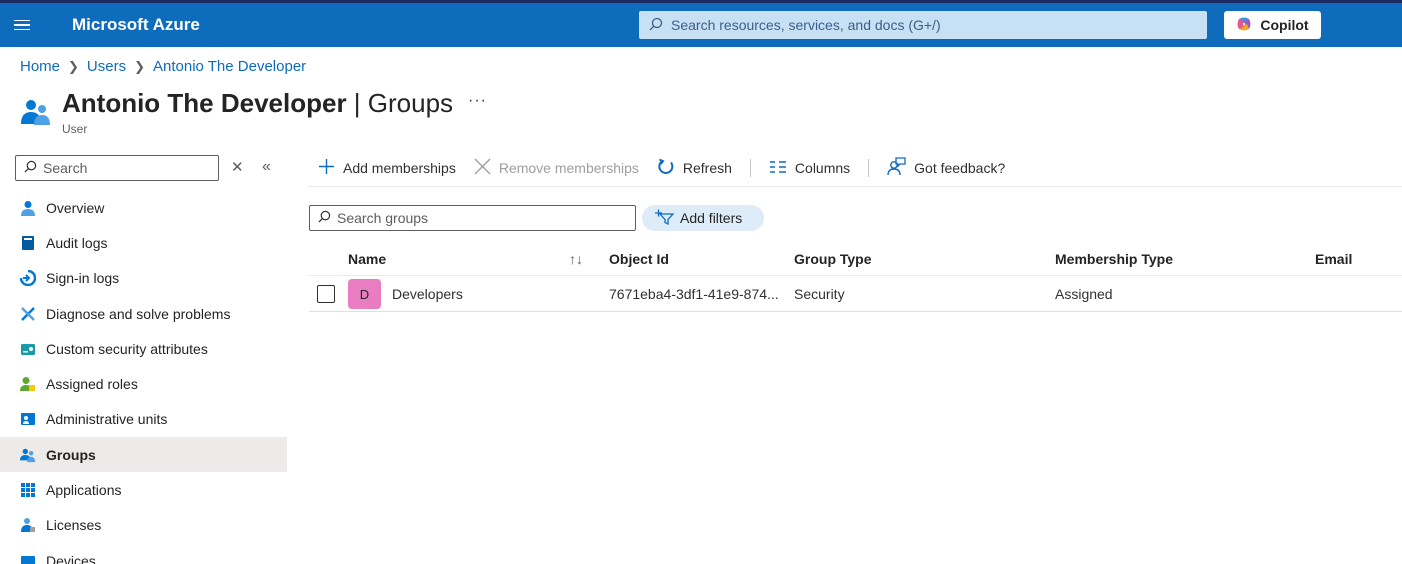  Describe the element at coordinates (204, 103) in the screenshot. I see `page-title-user: Antonio The Developer` at that location.